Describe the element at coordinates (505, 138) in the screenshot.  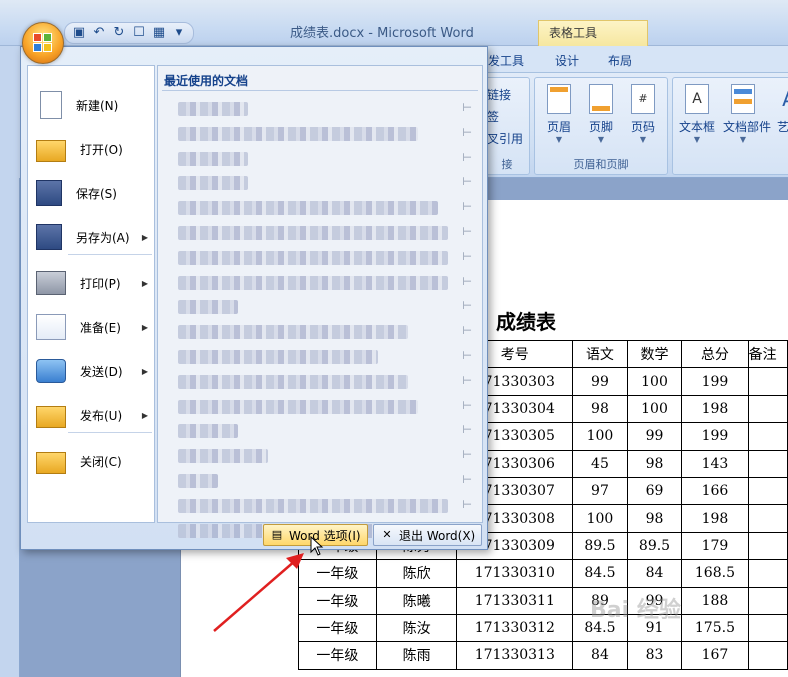
I see `cross-reference-button: 叉引用` at that location.